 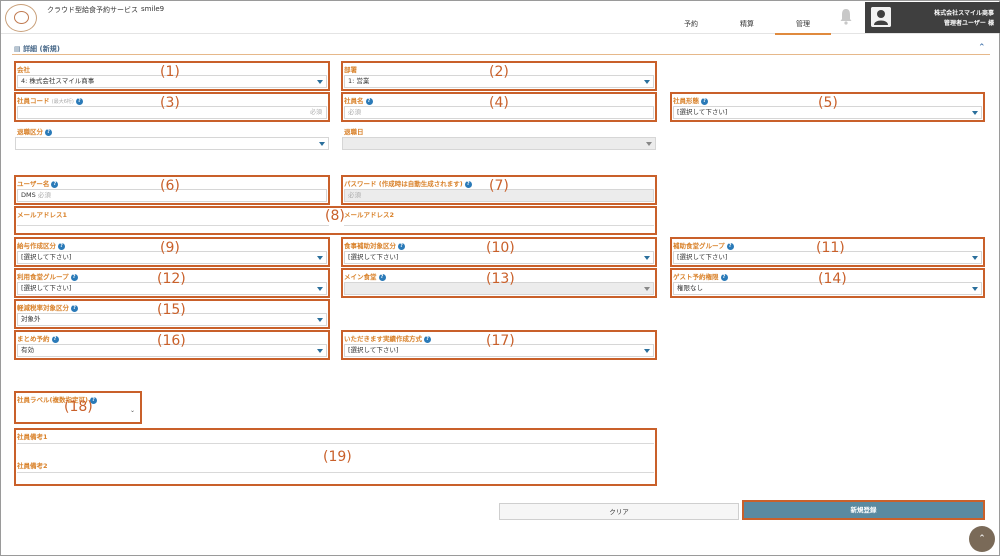 I want to click on annotation-number-18: (18), so click(x=78, y=407).